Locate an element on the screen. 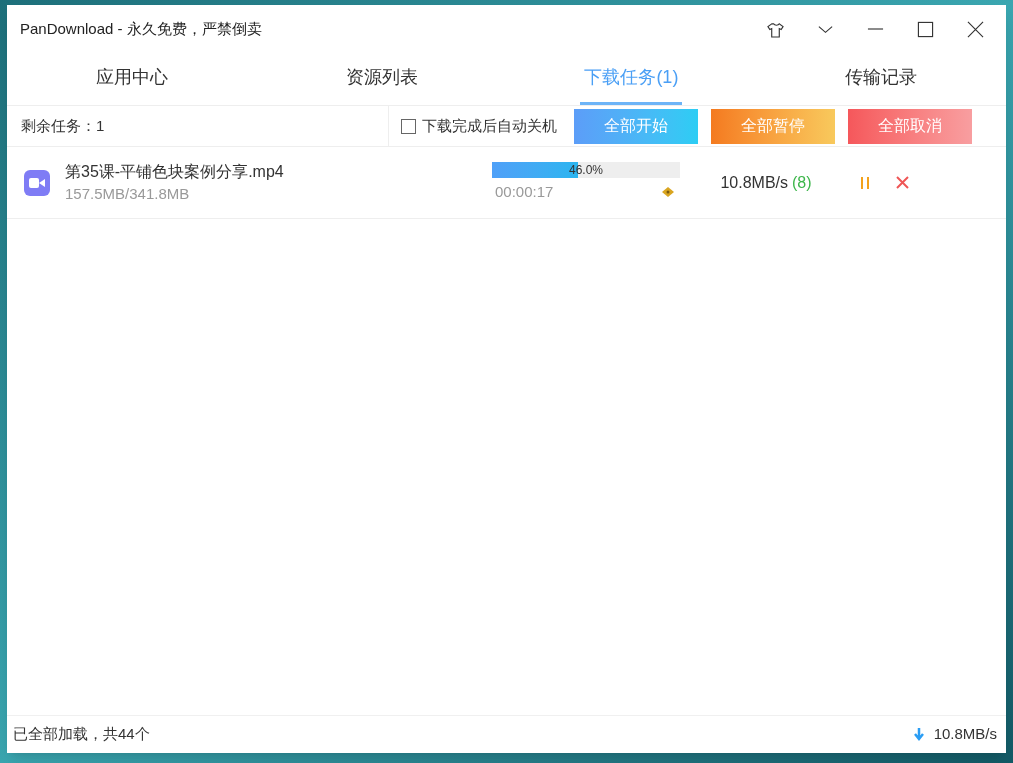  cancel-button is located at coordinates (902, 182).